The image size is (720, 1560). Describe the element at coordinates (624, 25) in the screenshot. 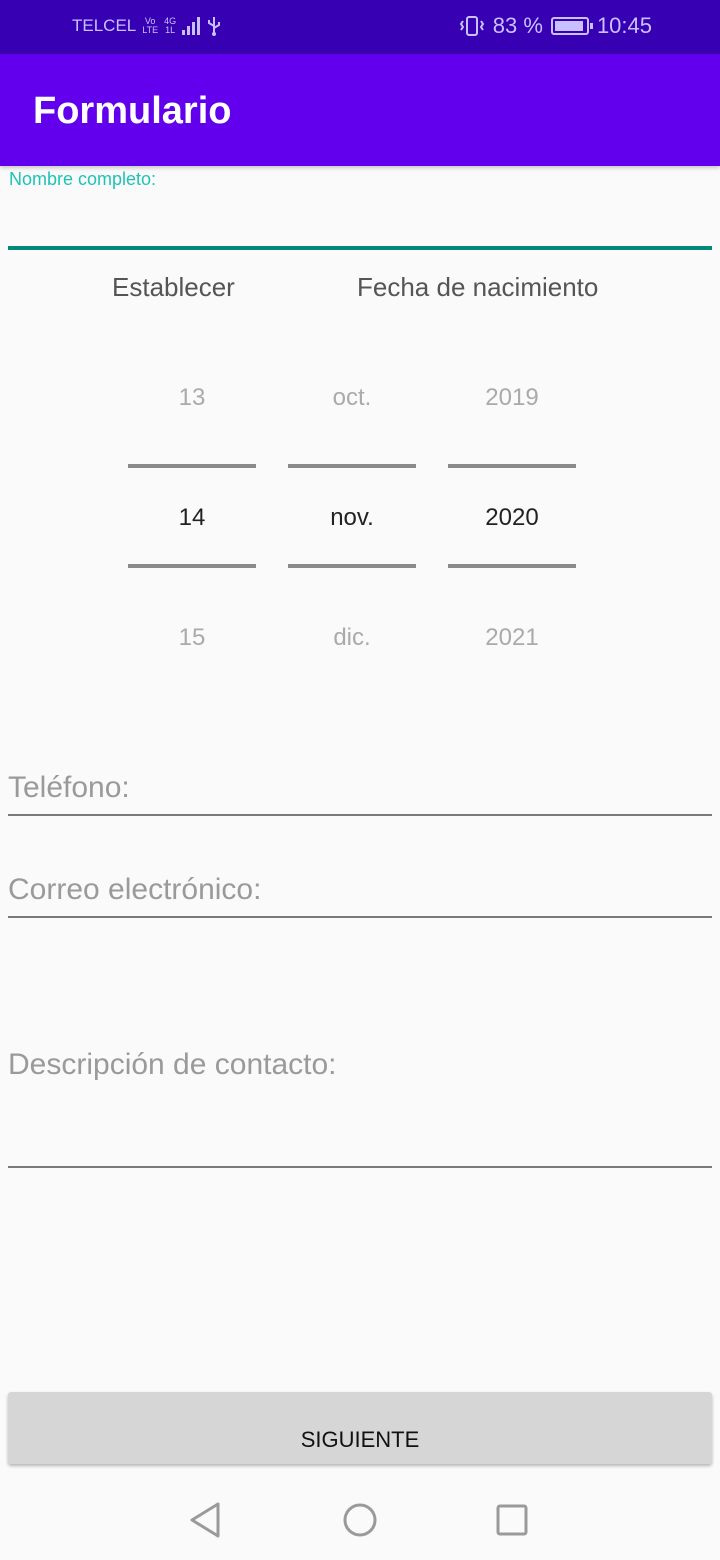

I see `clock: 10:45` at that location.